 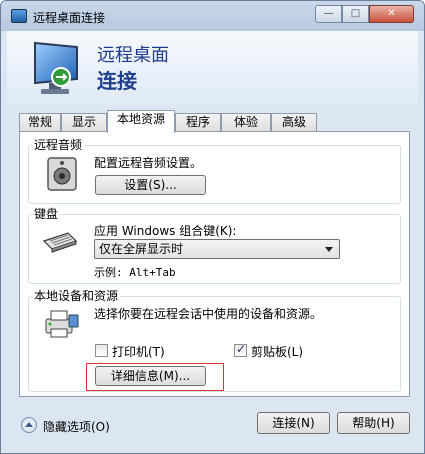 I want to click on keyboard-example: 示例: Alt+Tab, so click(x=135, y=272).